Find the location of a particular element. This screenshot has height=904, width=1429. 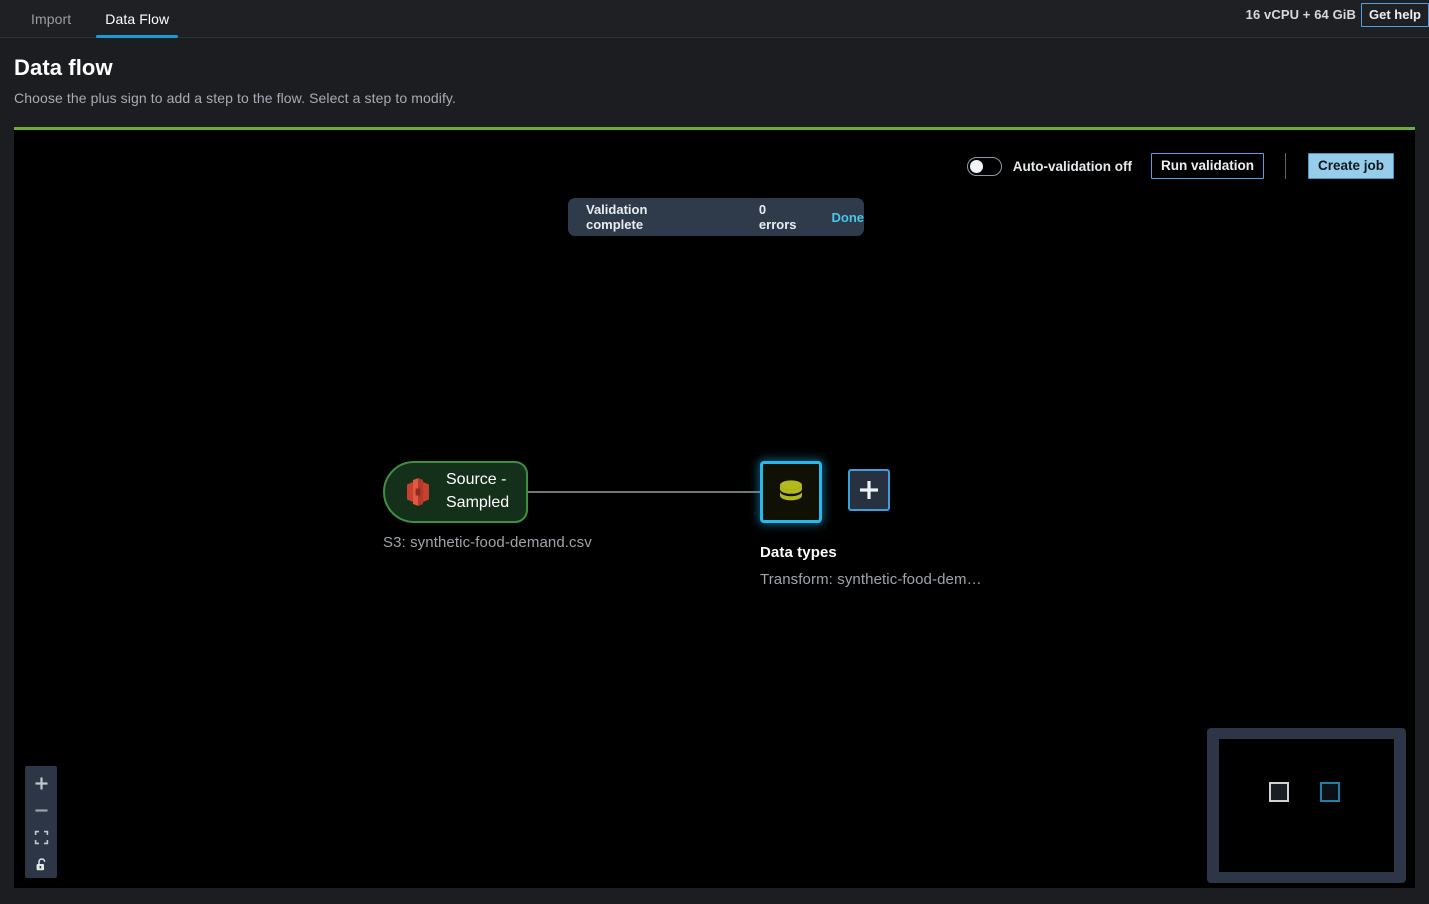

tab-import-label: Import is located at coordinates (51, 19).